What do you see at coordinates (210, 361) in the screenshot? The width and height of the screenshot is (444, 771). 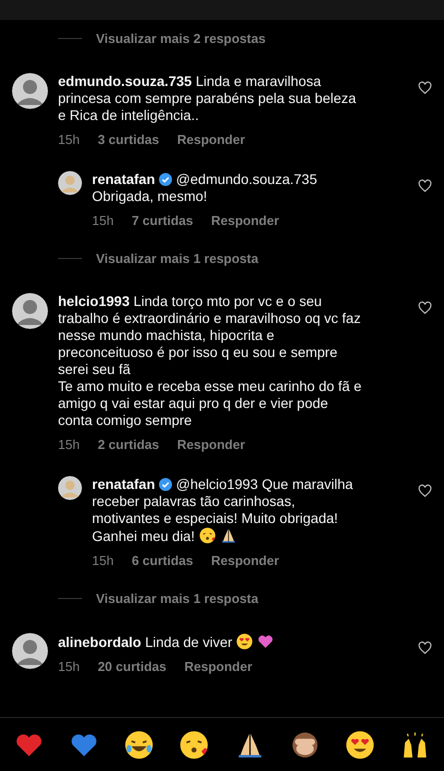 I see `comment-text: helcio1993 Linda torço mto por vc e o seu trabalho é extraordinário e maravilhoso oq vc faz nesse mundo machista, hipocrita e preconceituoso é por isso q eu sou e sempre serei seu fã Te amo muito e receba esse meu carinho do fã e amigo q vai estar aqui pro q der e vier pode conta comigo sempre` at bounding box center [210, 361].